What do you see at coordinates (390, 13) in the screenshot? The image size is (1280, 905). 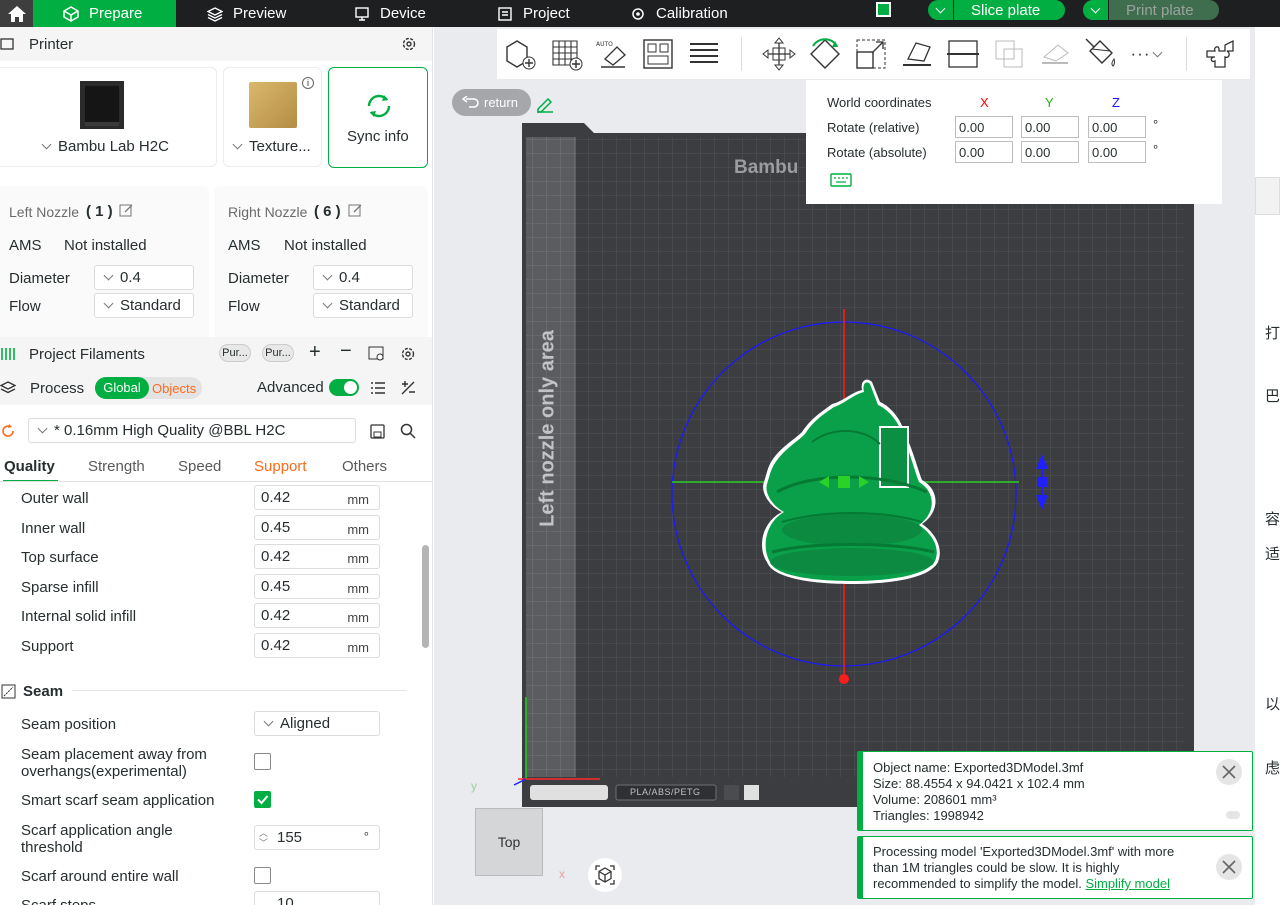 I see `tab-device: Device` at bounding box center [390, 13].